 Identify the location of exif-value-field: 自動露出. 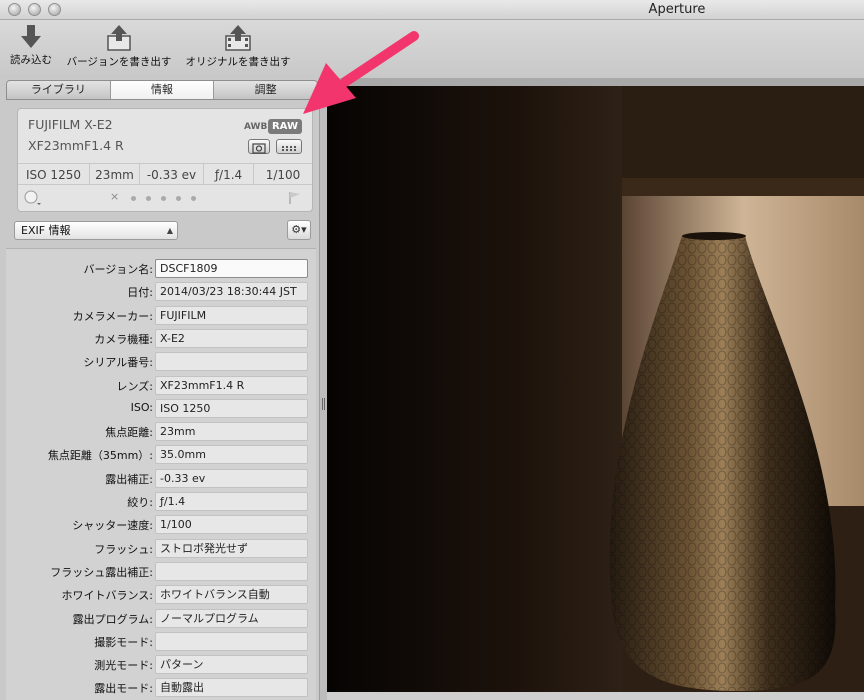
(231, 688).